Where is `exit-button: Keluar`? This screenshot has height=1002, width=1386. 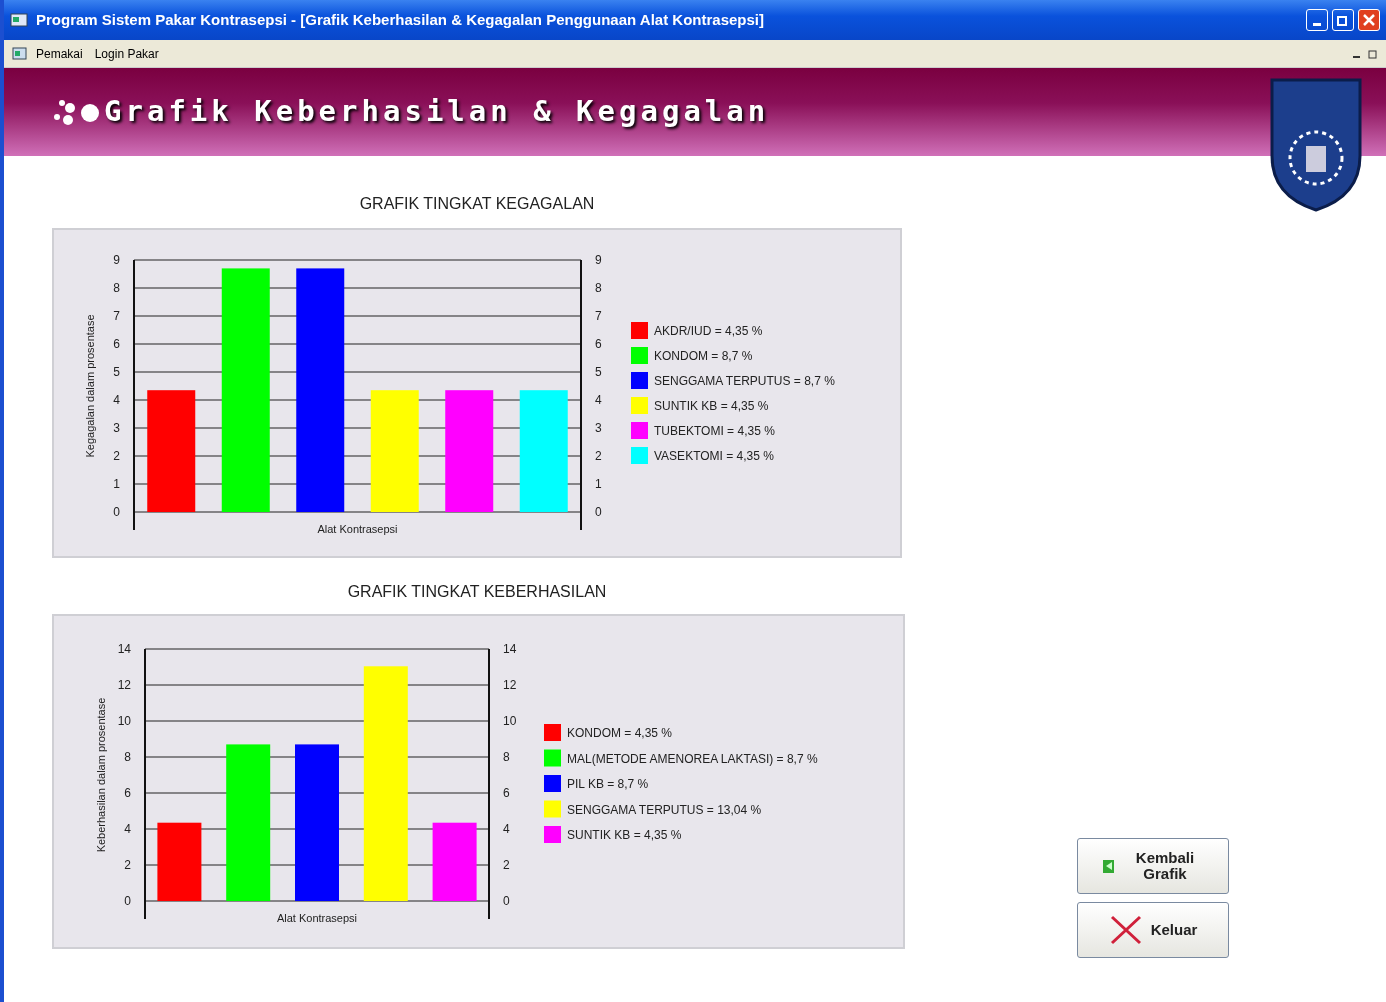 exit-button: Keluar is located at coordinates (1153, 930).